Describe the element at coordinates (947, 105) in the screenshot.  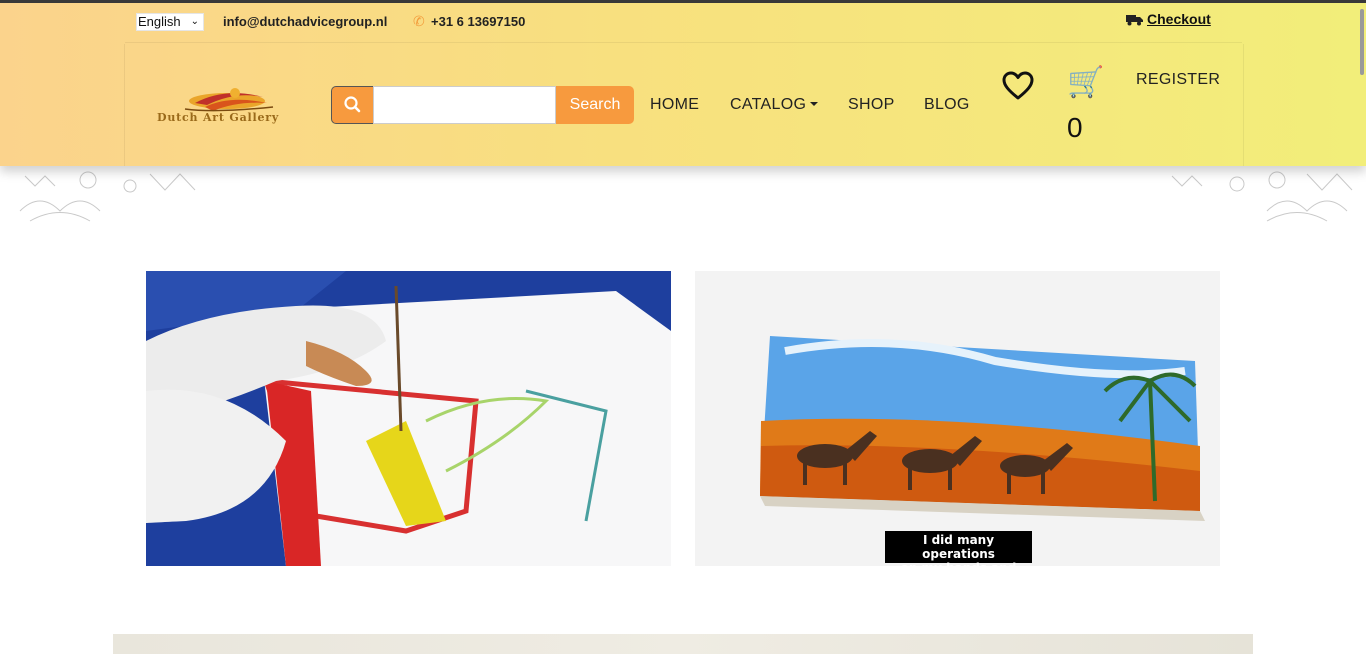
I see `nav-blog: BLOG` at that location.